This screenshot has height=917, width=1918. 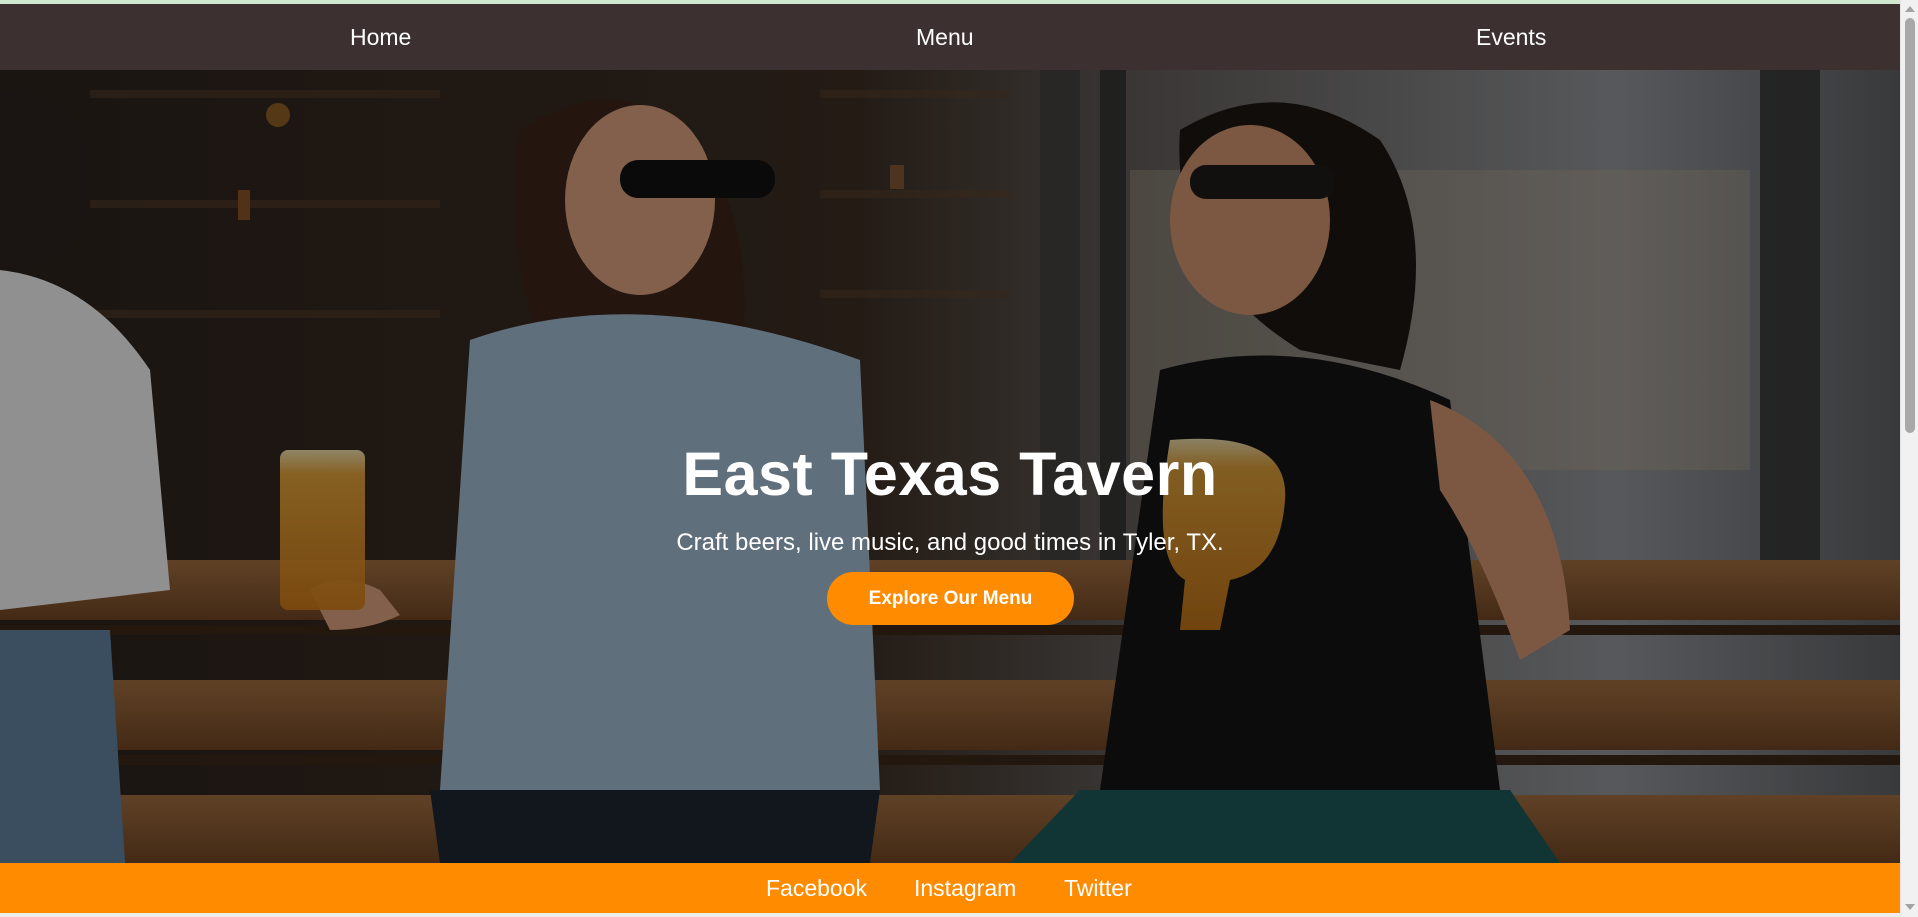 What do you see at coordinates (950, 915) in the screenshot?
I see `bottom-strip` at bounding box center [950, 915].